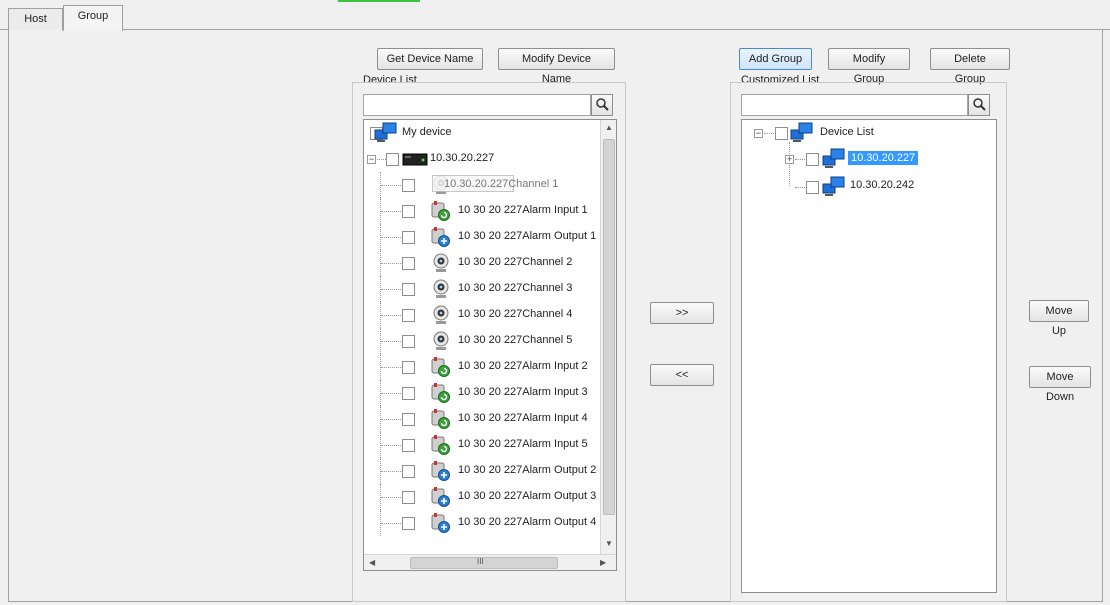 The image size is (1110, 605). I want to click on tree-node-device-item: 10 30 20 227Alarm Input 4, so click(482, 419).